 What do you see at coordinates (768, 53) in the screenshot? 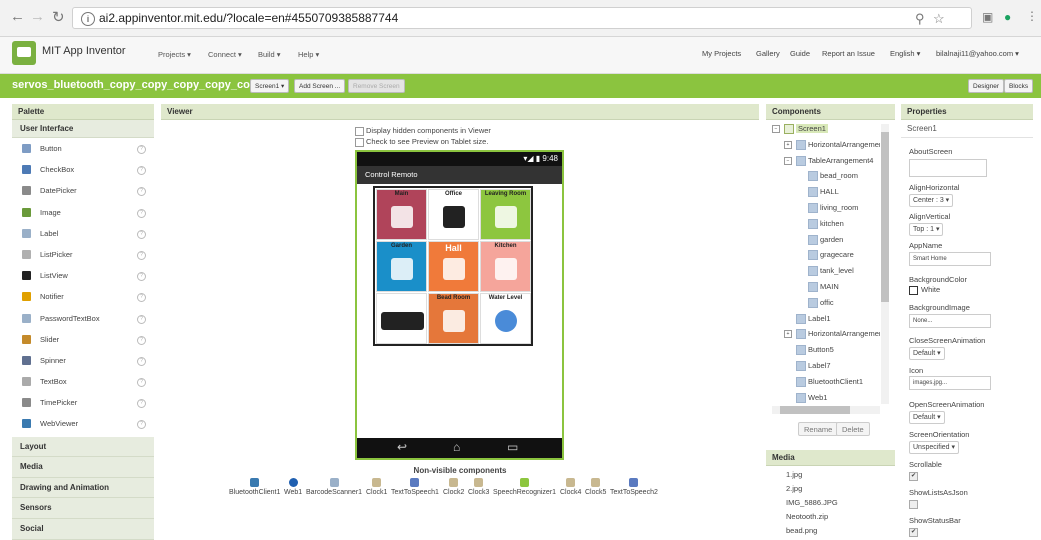
I see `link-gallery: Gallery` at bounding box center [768, 53].